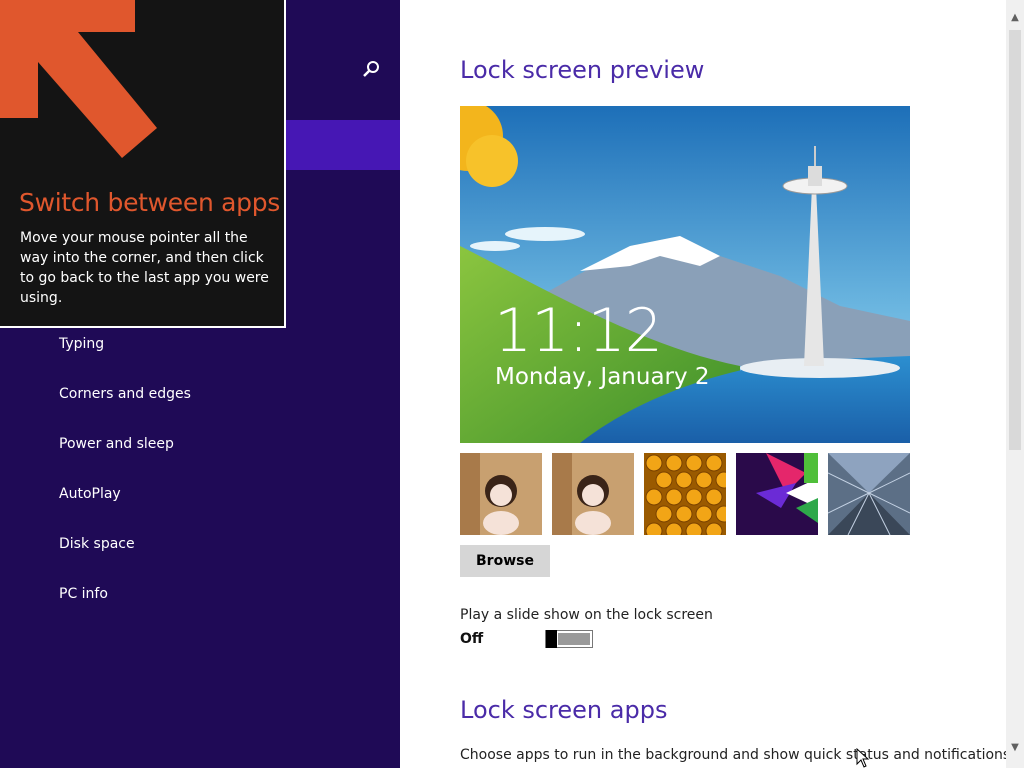  What do you see at coordinates (83, 594) in the screenshot?
I see `nav-item-pc-info: PC info` at bounding box center [83, 594].